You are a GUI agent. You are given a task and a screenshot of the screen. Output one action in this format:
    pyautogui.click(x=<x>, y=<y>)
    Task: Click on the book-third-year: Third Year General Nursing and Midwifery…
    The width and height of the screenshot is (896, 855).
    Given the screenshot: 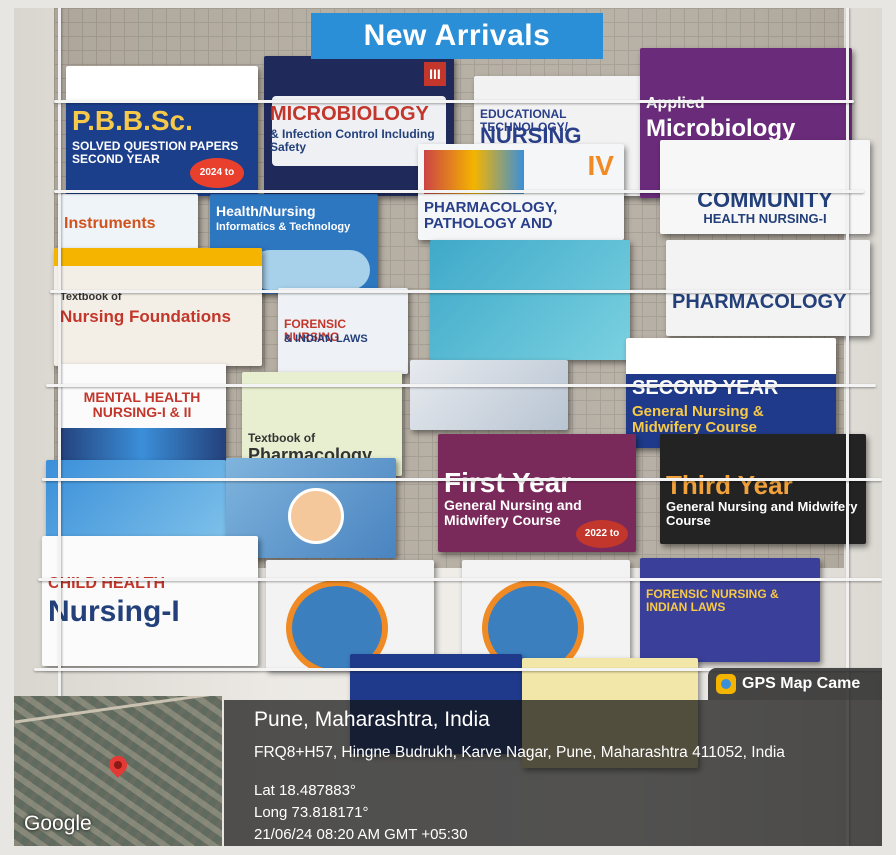 What is the action you would take?
    pyautogui.click(x=763, y=489)
    